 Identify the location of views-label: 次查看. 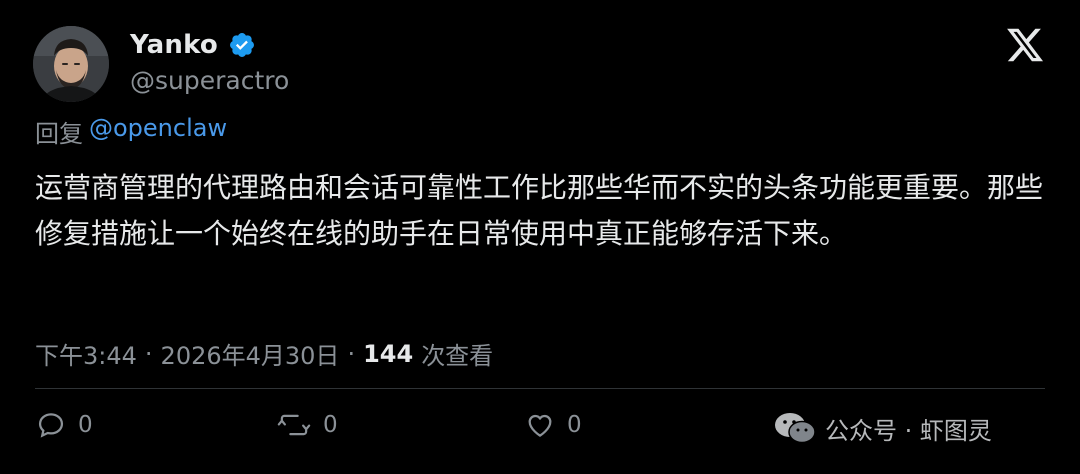
(457, 356).